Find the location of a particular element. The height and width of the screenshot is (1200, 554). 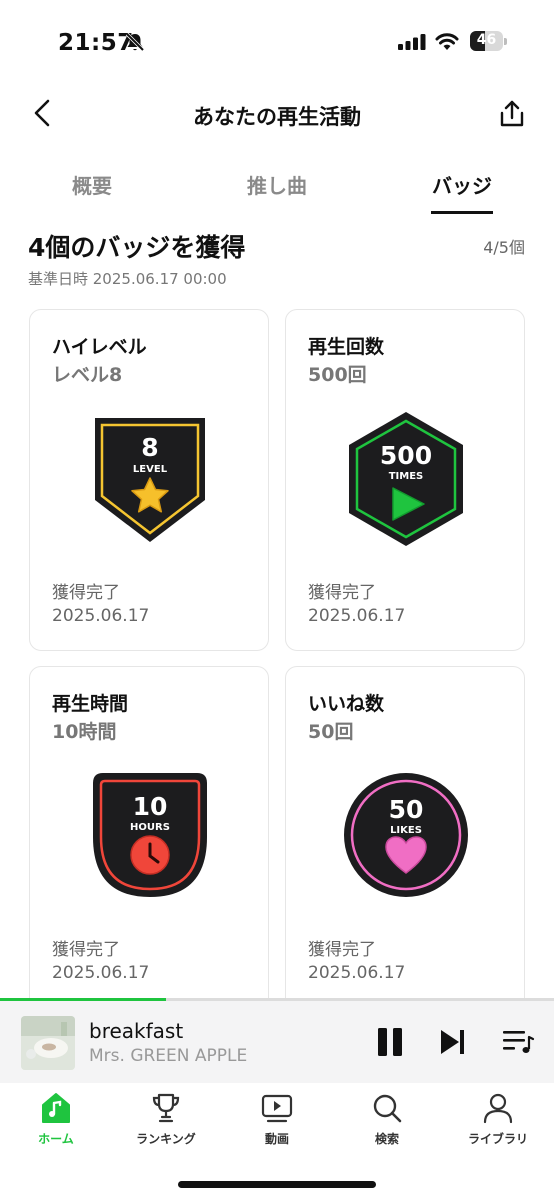

search-icon is located at coordinates (387, 1108).